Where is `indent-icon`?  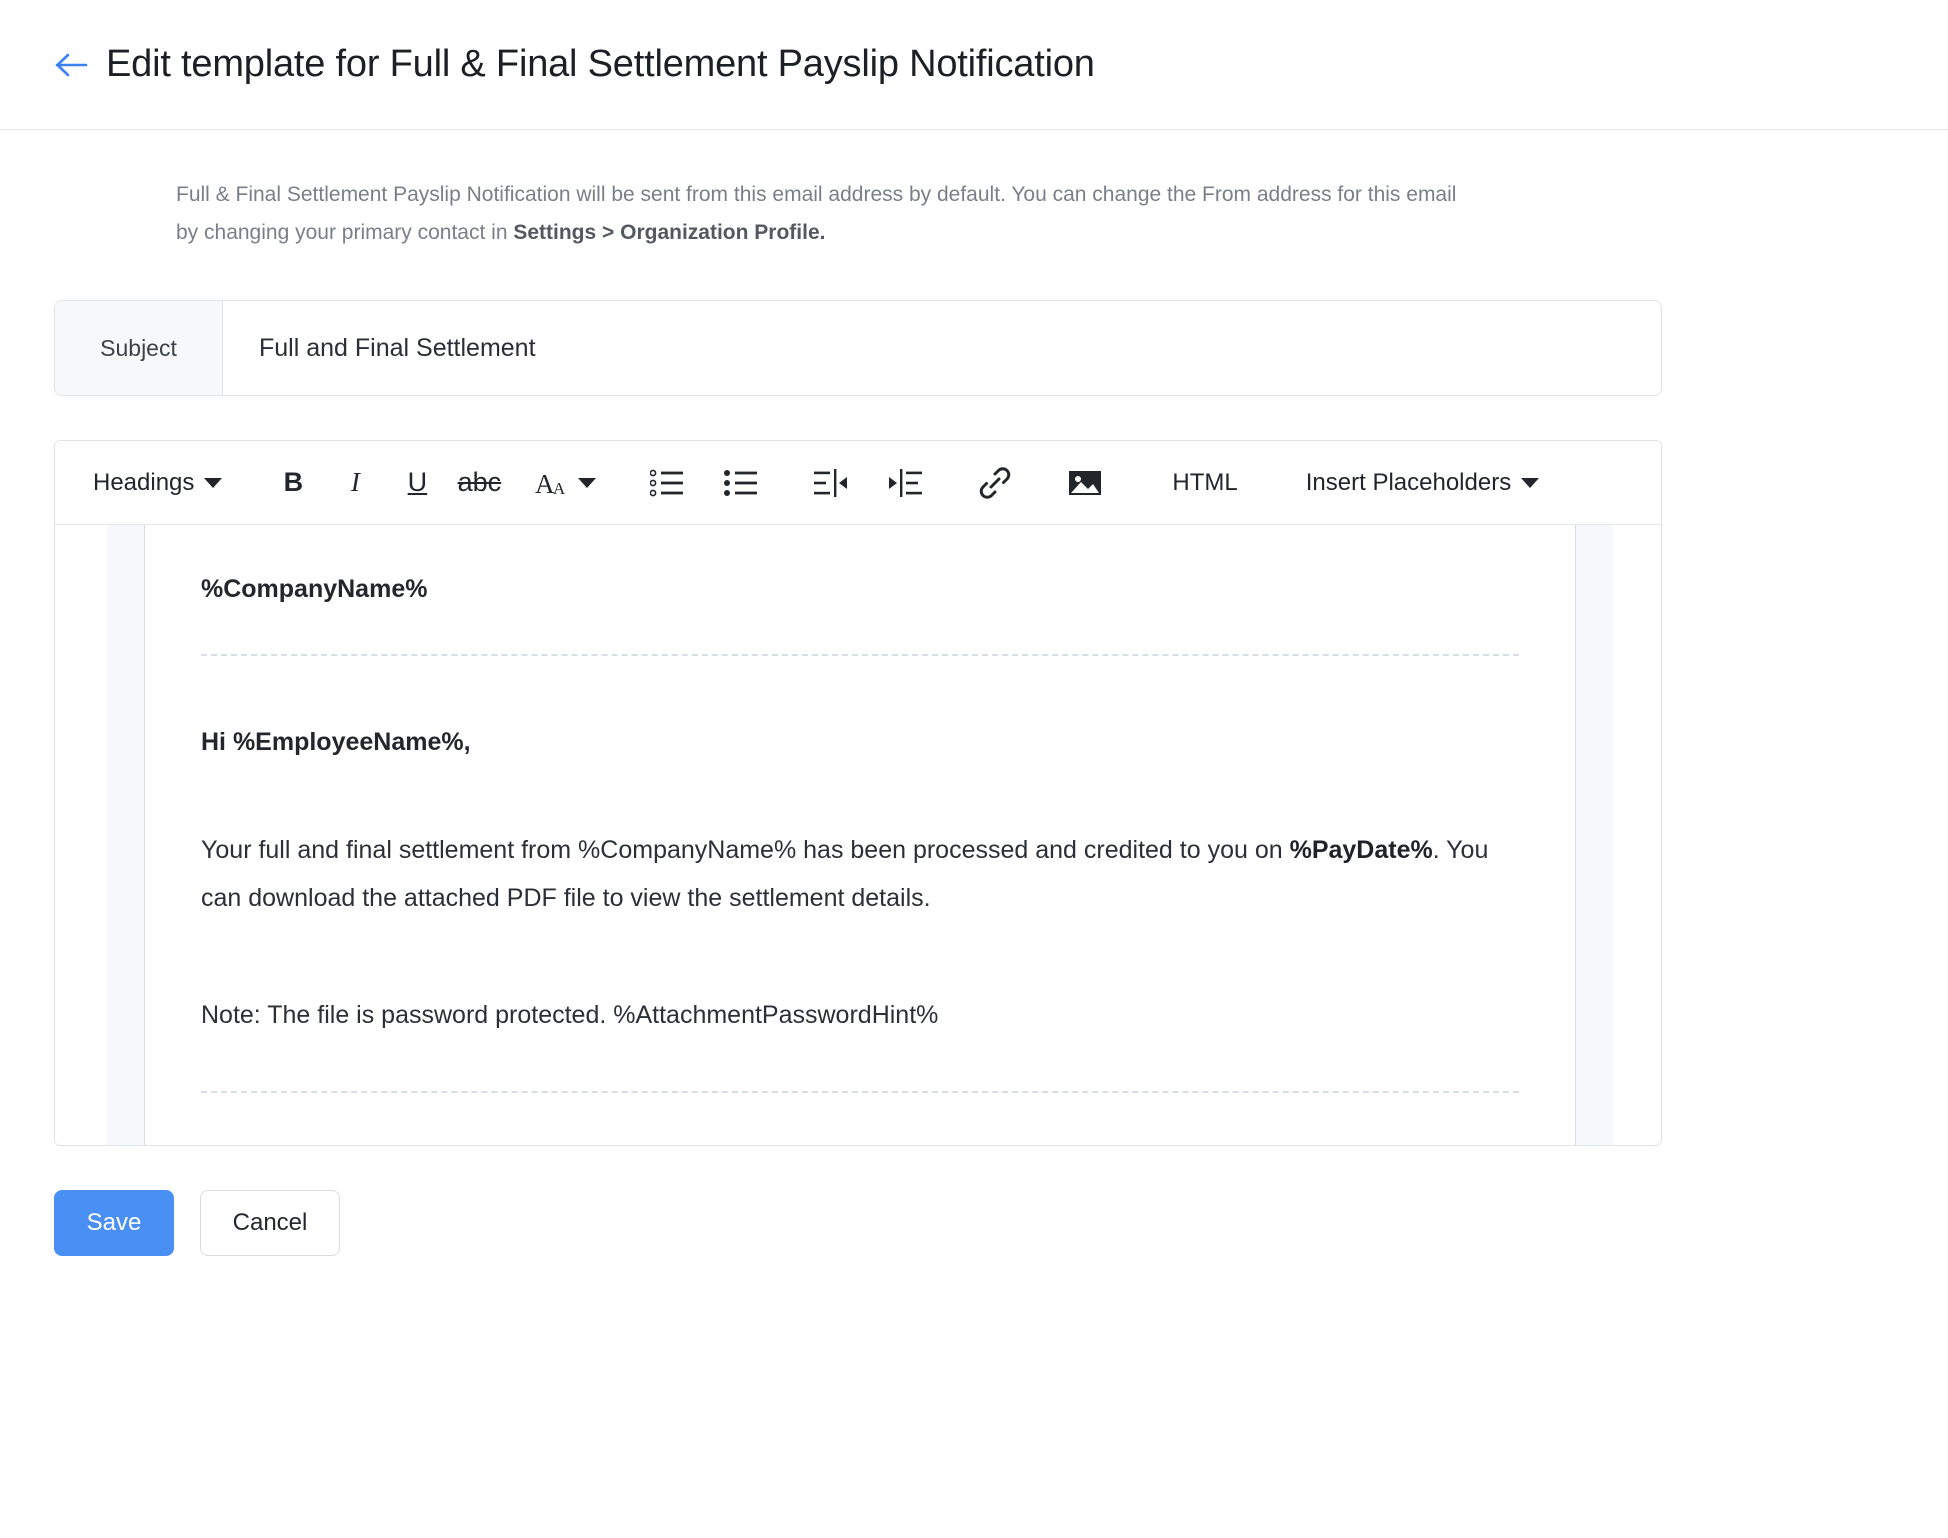
indent-icon is located at coordinates (905, 483).